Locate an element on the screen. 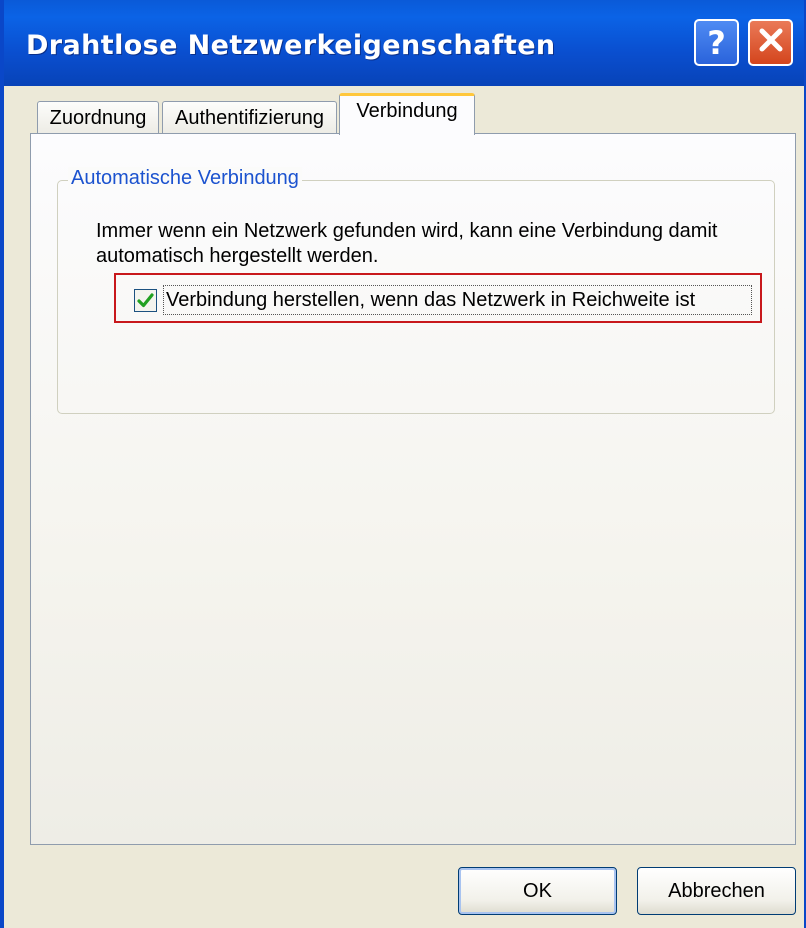 The image size is (806, 928). window-title: Drahtlose Netzwerkeigenschaften is located at coordinates (291, 45).